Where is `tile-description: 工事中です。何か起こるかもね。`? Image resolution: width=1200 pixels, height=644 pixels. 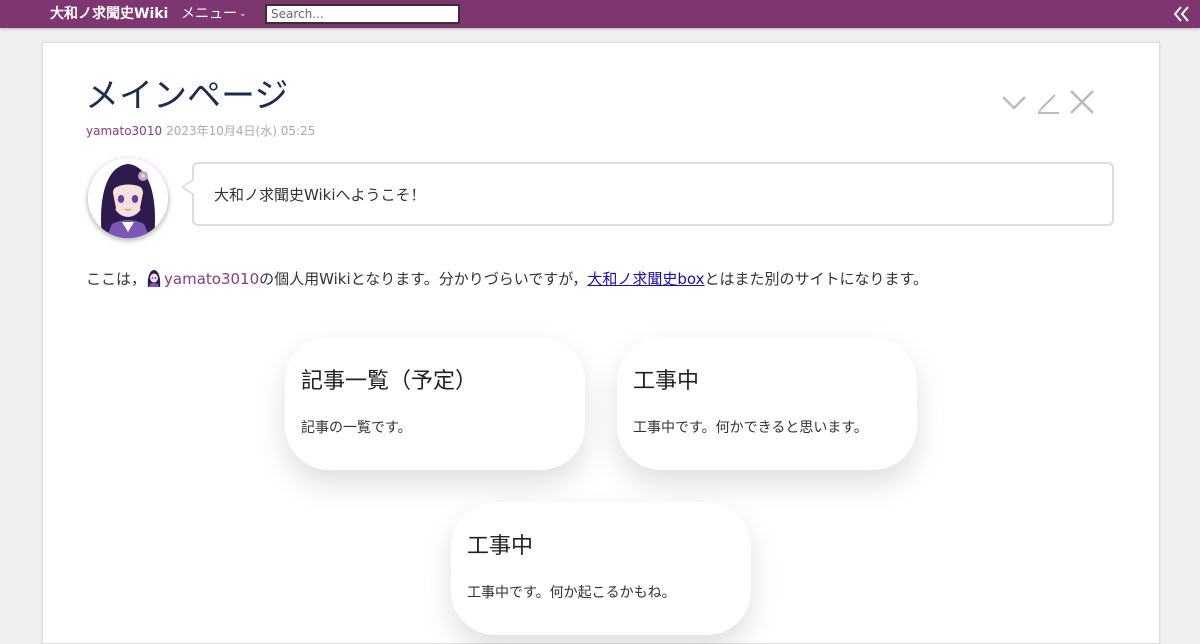 tile-description: 工事中です。何か起こるかもね。 is located at coordinates (571, 593).